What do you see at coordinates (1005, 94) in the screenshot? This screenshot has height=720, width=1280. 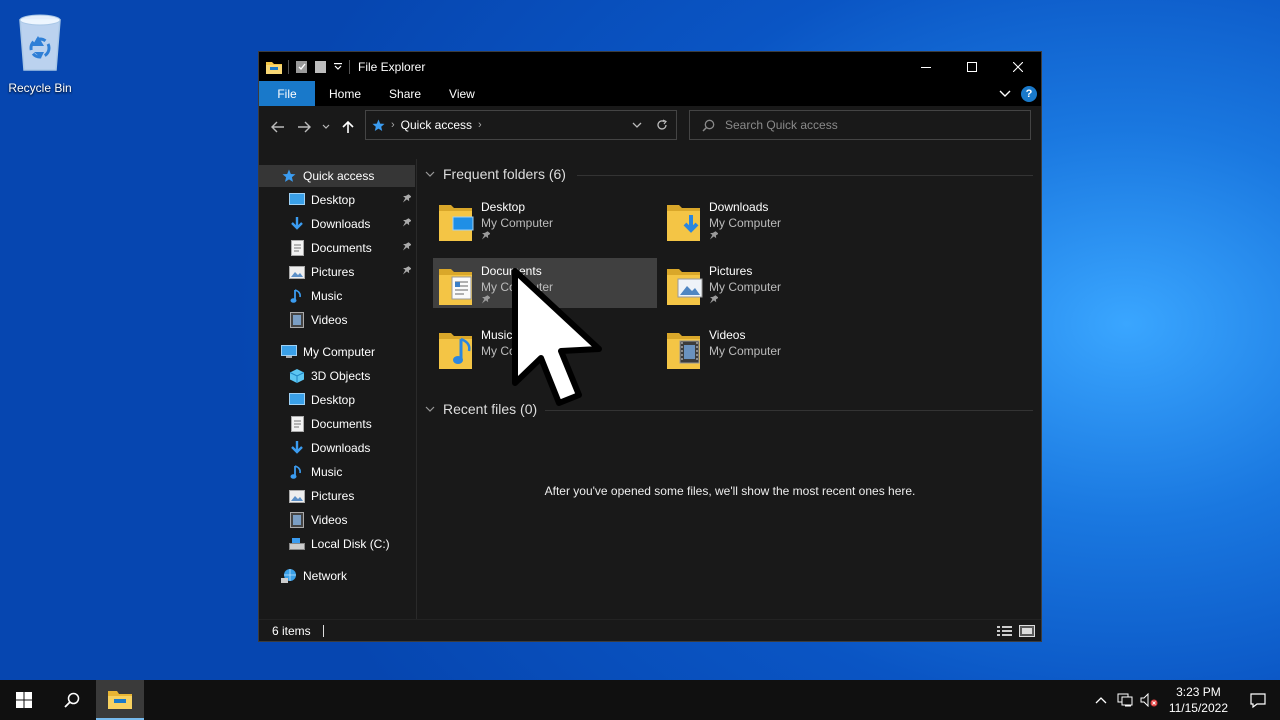 I see `expand-ribbon-icon` at bounding box center [1005, 94].